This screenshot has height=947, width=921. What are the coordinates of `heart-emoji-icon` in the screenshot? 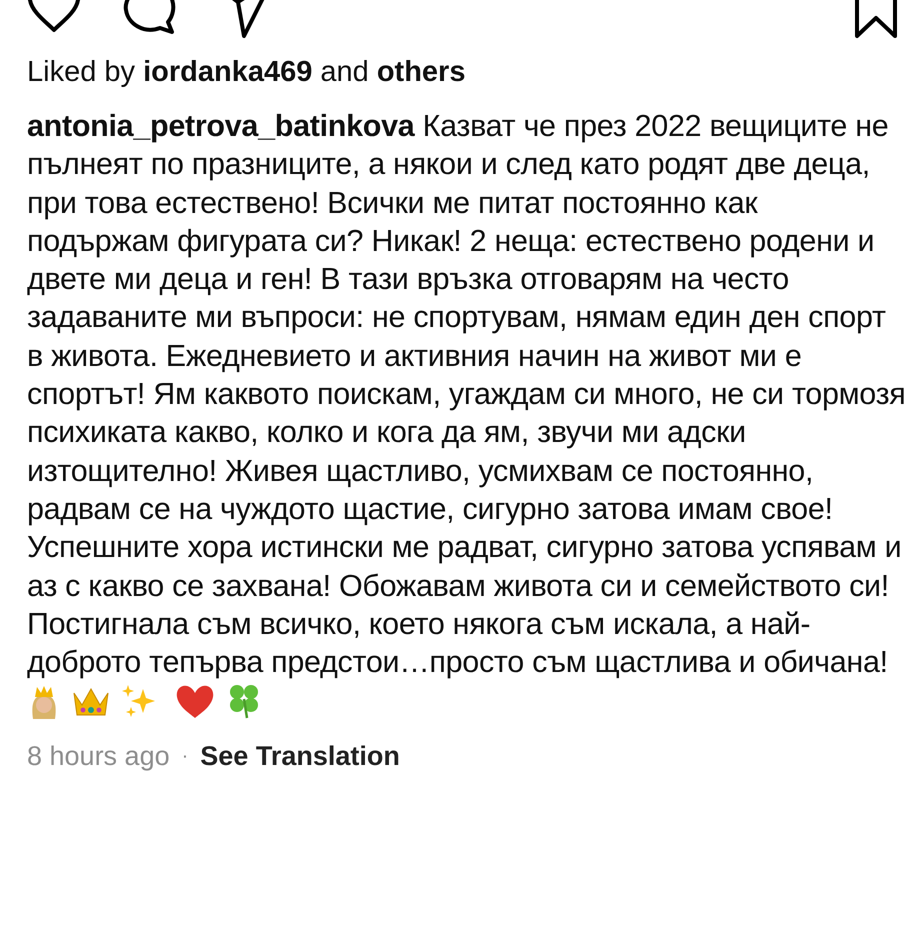 It's located at (195, 701).